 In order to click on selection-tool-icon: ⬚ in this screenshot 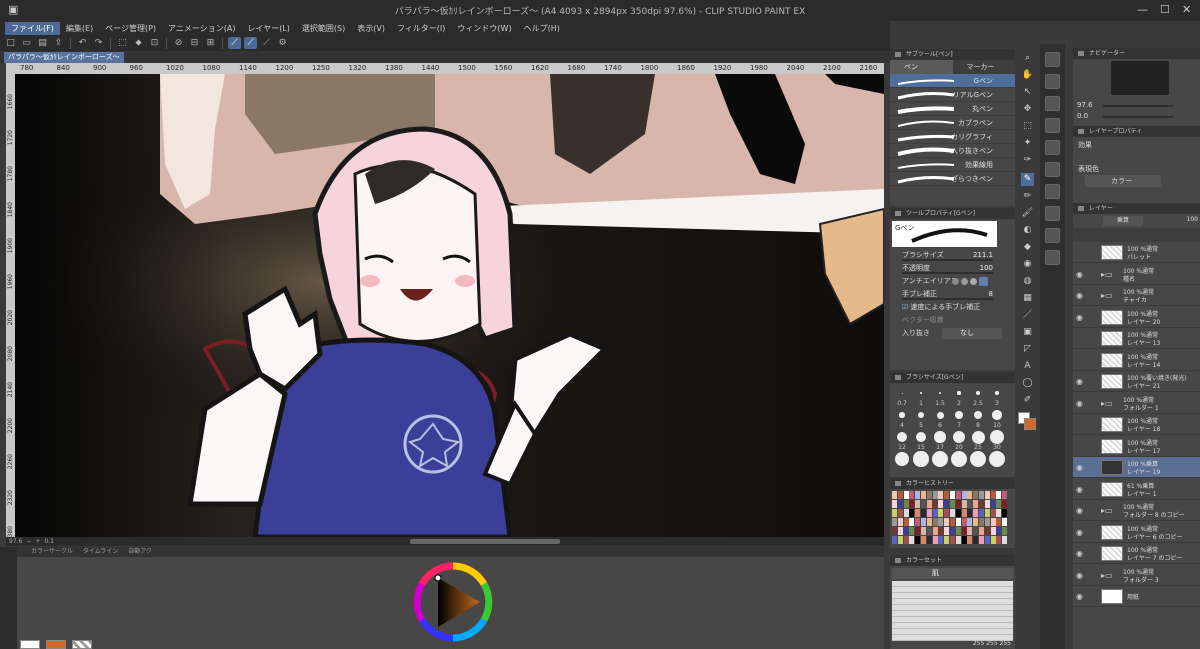, I will do `click(1027, 126)`.